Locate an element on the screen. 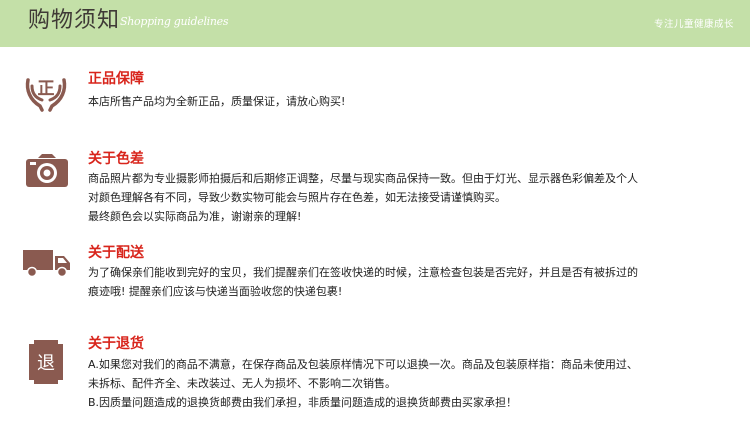 This screenshot has height=448, width=750. tui-glyph: 退 is located at coordinates (46, 363).